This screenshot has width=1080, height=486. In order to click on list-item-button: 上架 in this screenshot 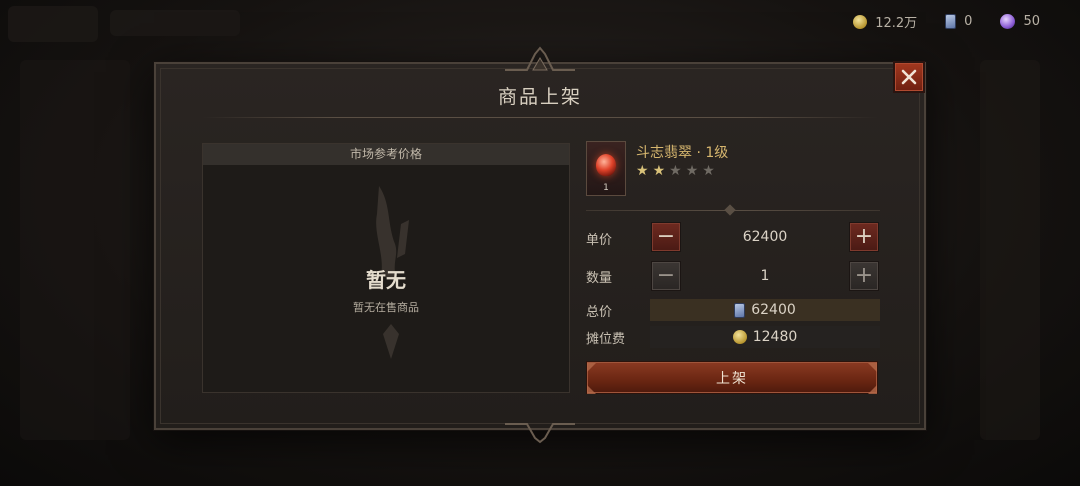, I will do `click(732, 377)`.